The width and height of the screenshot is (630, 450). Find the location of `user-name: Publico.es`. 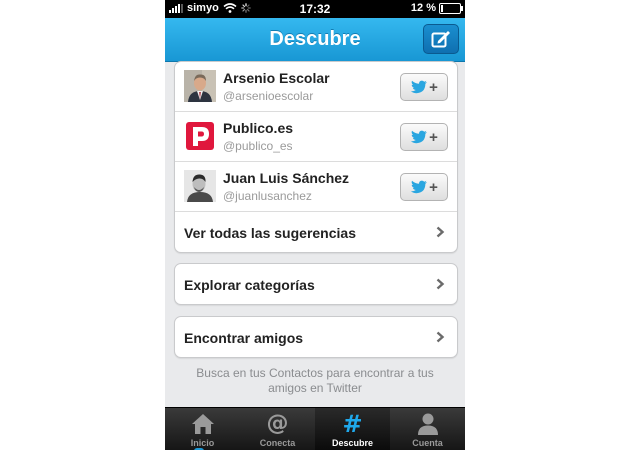

user-name: Publico.es is located at coordinates (258, 128).